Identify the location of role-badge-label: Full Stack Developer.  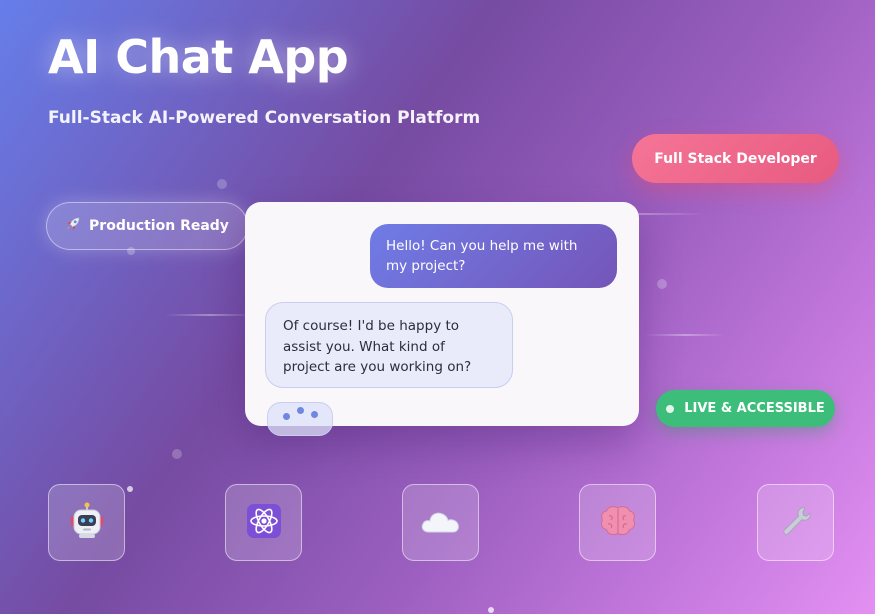
(735, 158).